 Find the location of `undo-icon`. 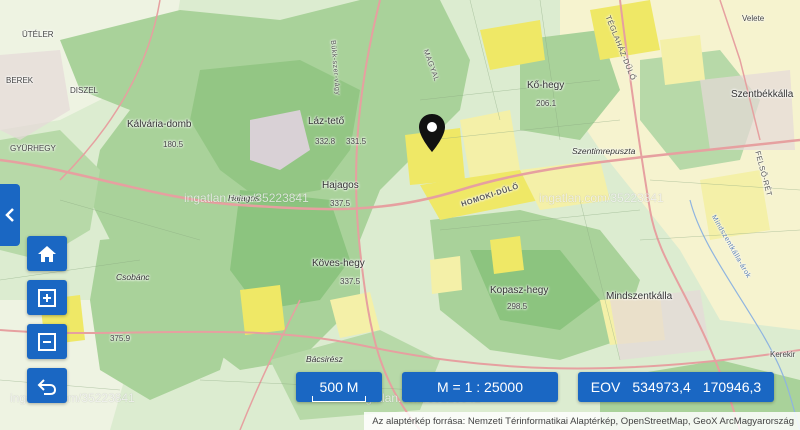

undo-icon is located at coordinates (47, 386).